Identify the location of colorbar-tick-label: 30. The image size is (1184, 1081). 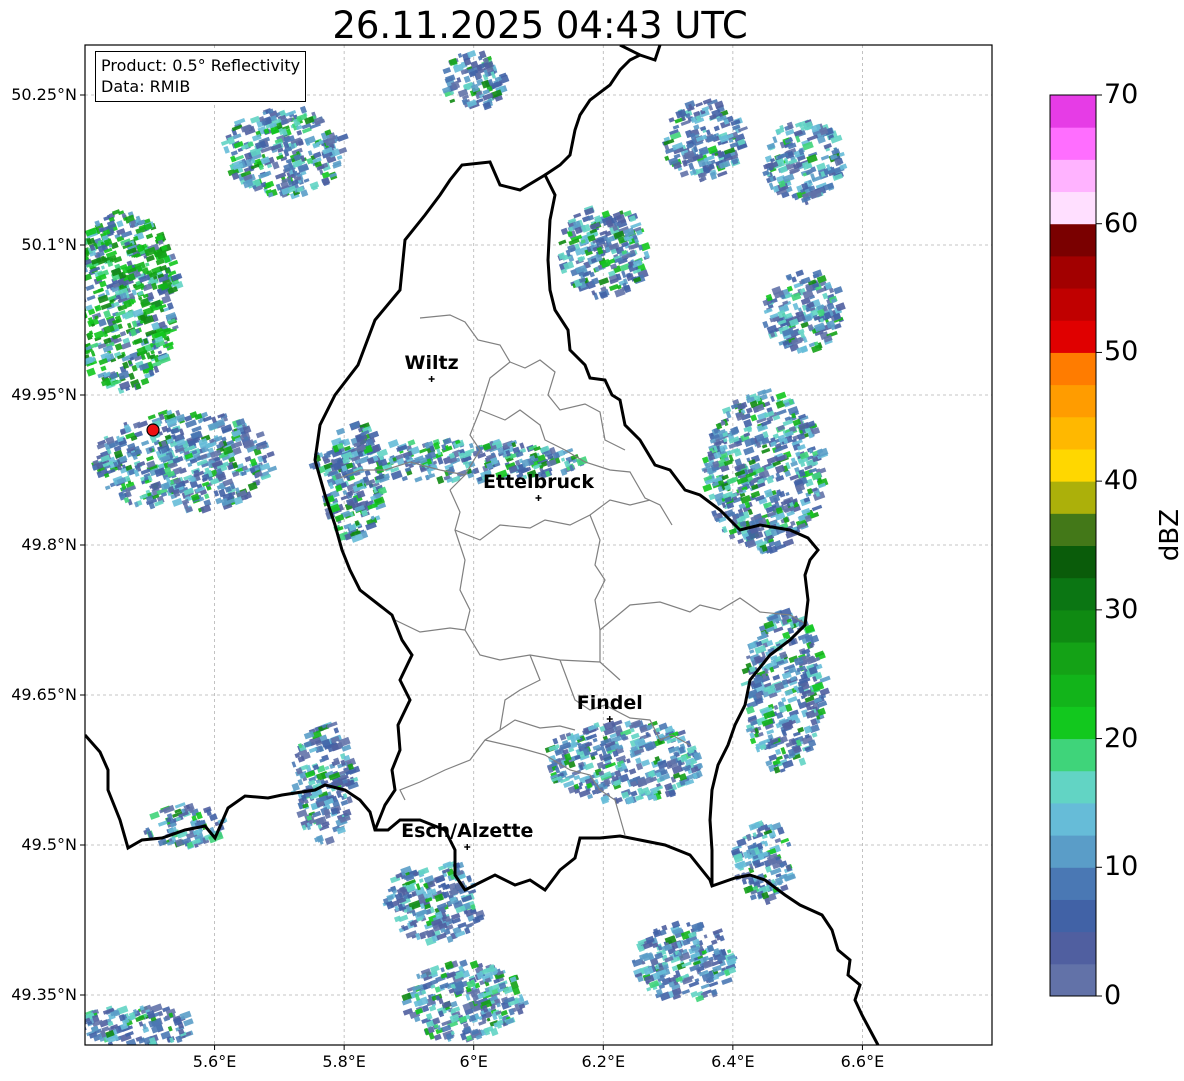
(1121, 609).